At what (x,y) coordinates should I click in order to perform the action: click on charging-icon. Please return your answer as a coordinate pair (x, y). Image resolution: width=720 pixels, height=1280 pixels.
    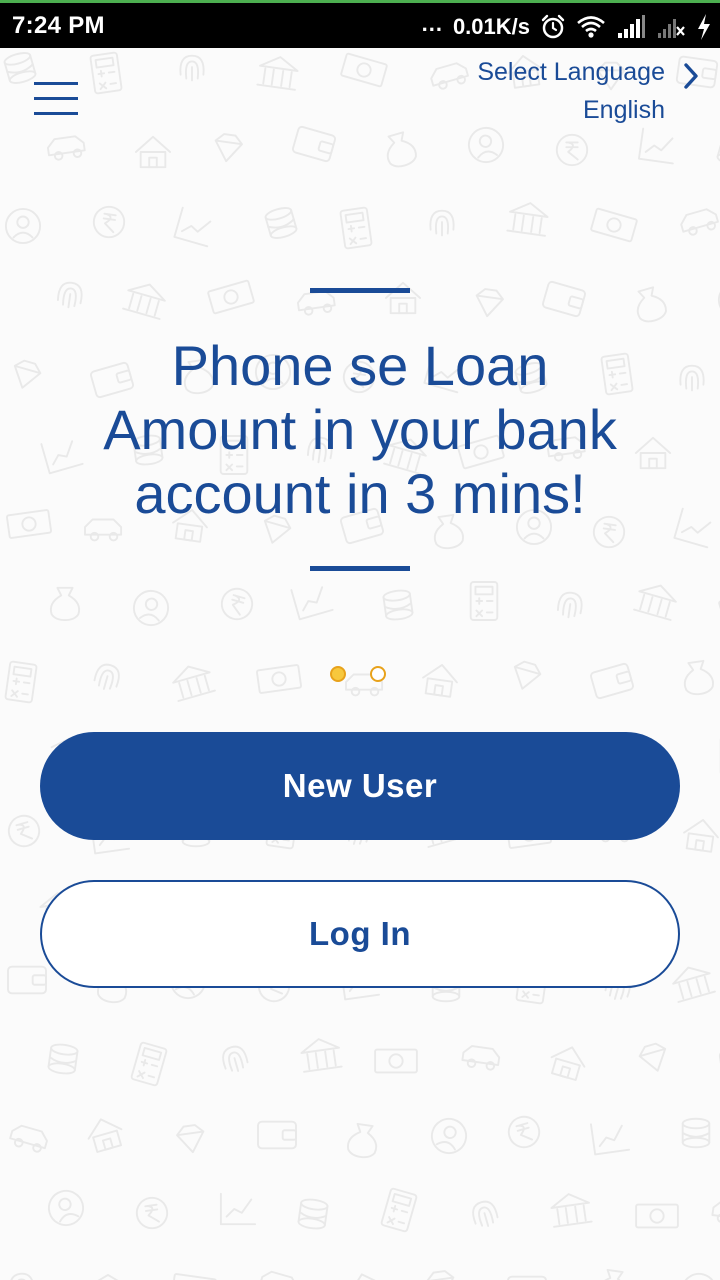
    Looking at the image, I should click on (704, 27).